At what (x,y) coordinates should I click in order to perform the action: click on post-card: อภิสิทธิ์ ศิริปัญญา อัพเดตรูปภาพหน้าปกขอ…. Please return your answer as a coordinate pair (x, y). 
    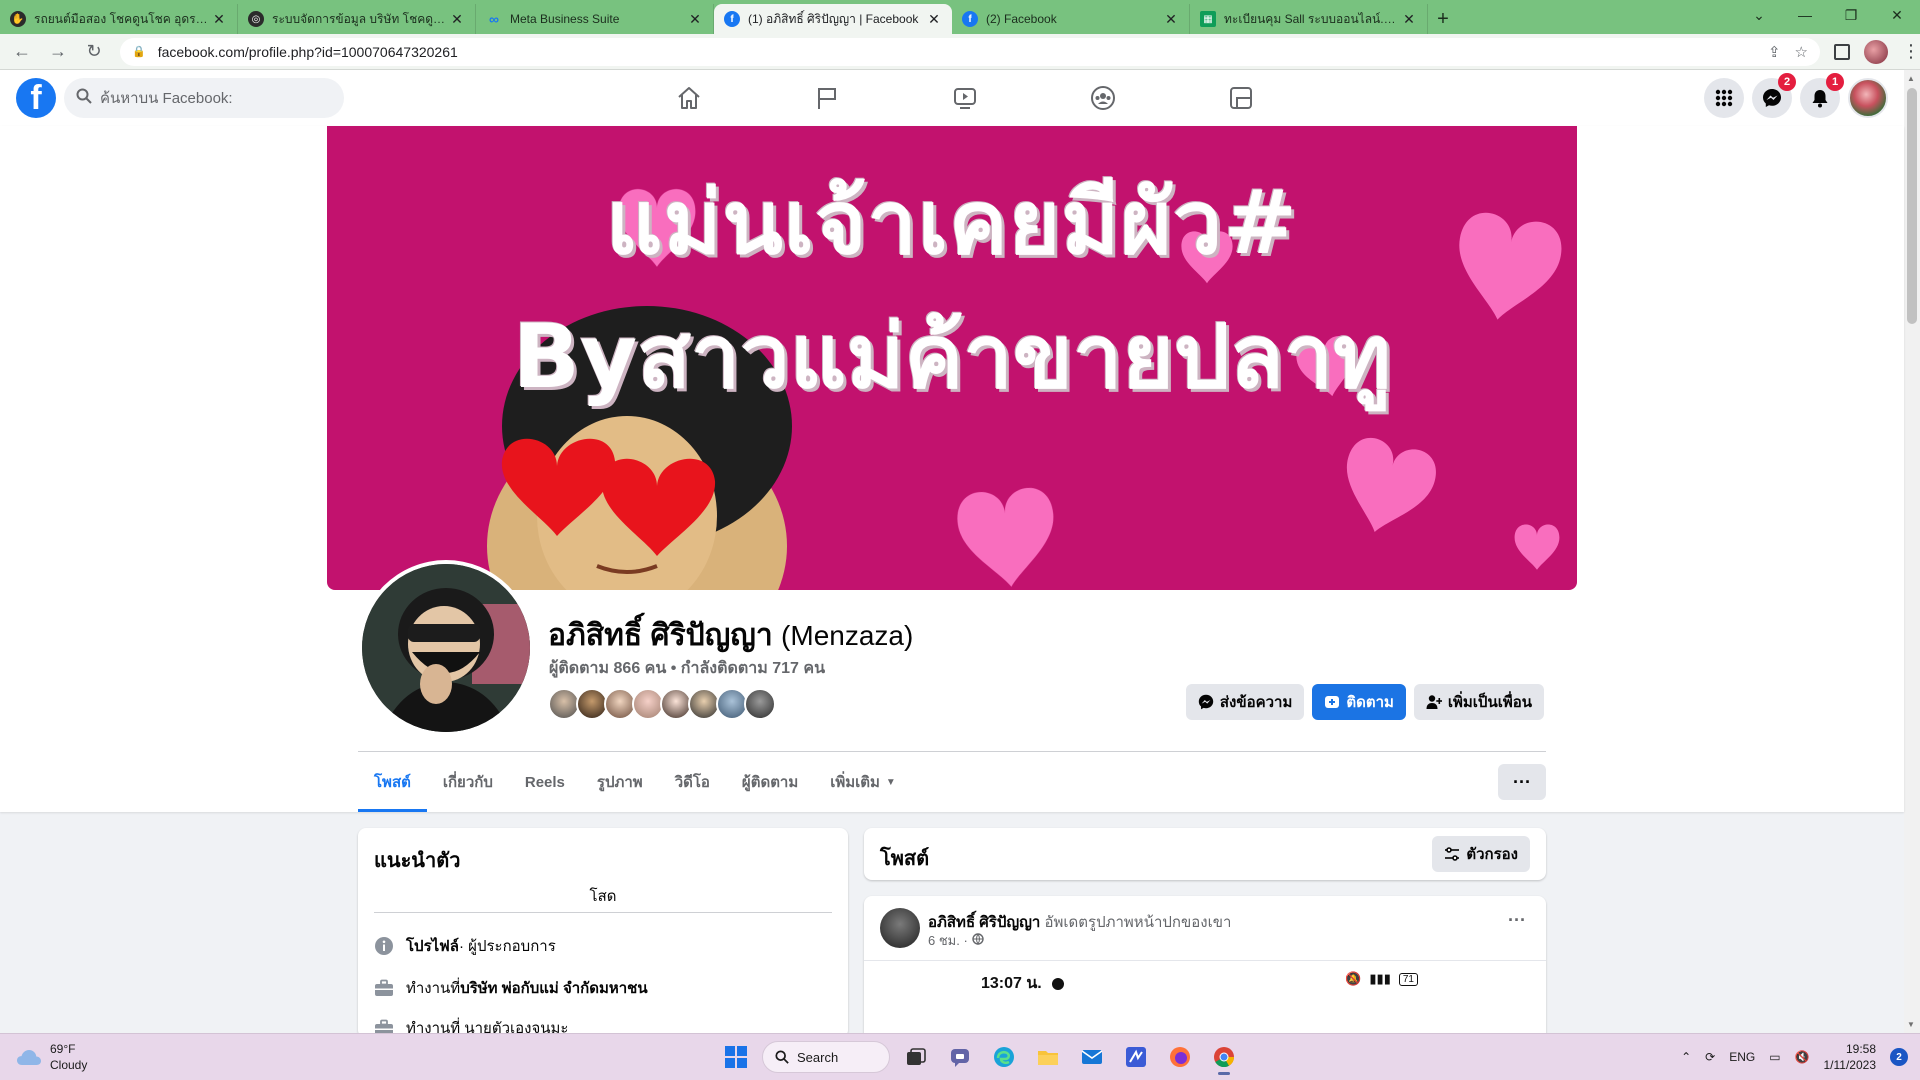
    Looking at the image, I should click on (1205, 976).